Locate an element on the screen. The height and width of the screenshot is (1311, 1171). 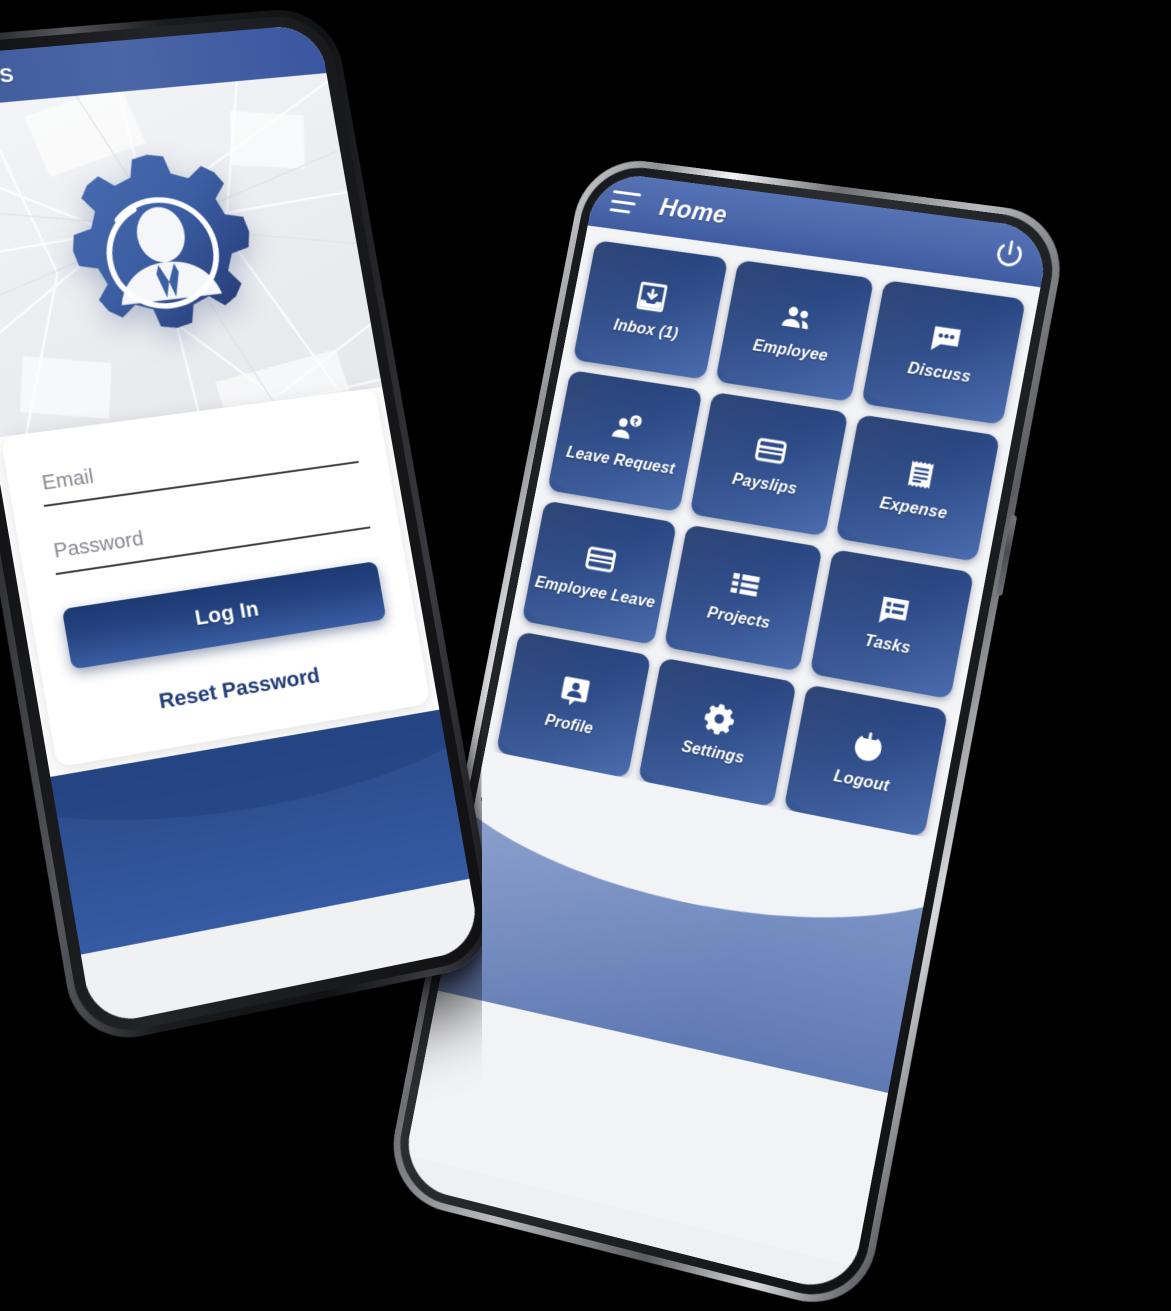
contact-card-icon is located at coordinates (575, 691).